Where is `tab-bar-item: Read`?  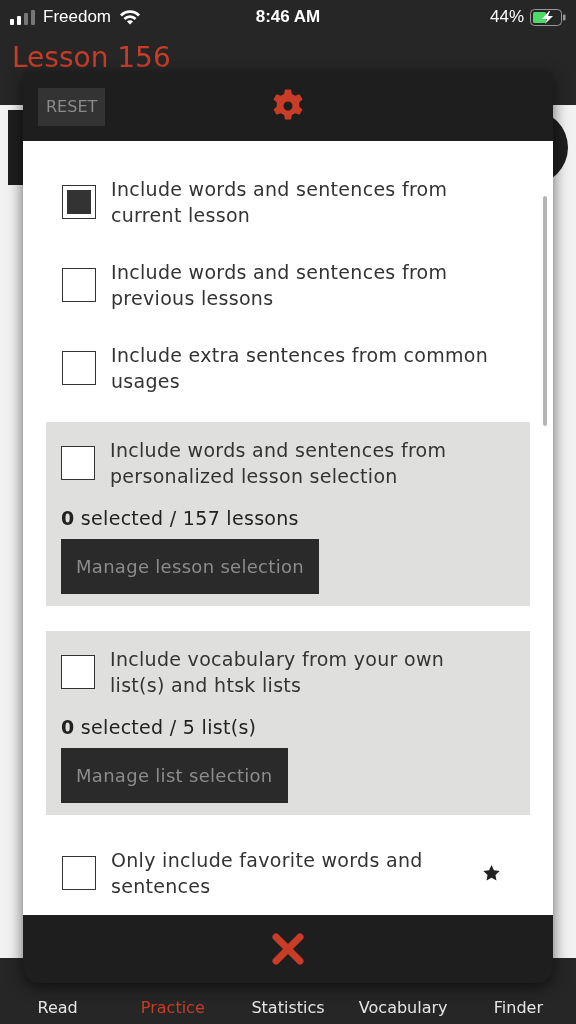
tab-bar-item: Read is located at coordinates (58, 1008).